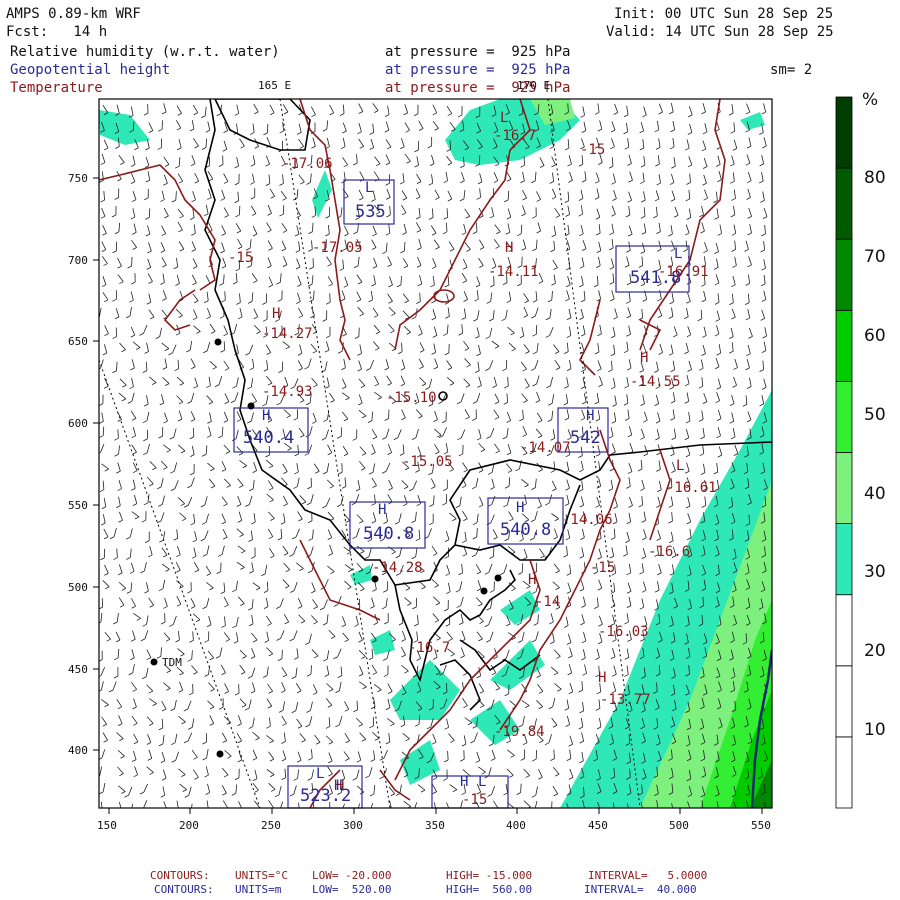  Describe the element at coordinates (844, 701) in the screenshot. I see `colorbar-segment` at that location.